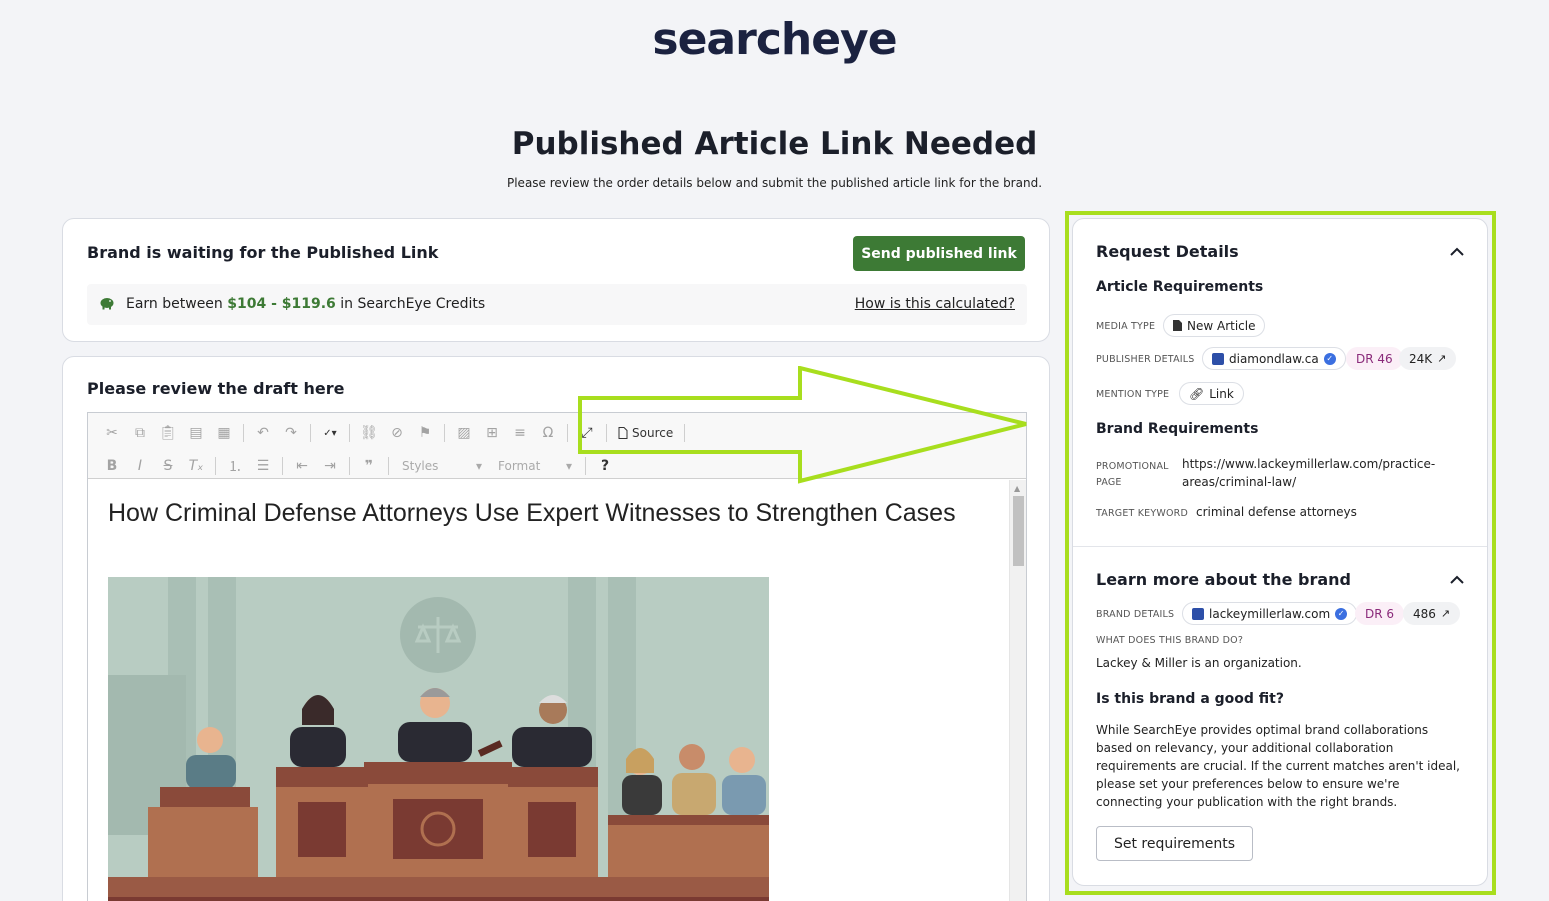 The width and height of the screenshot is (1549, 901). Describe the element at coordinates (291, 433) in the screenshot. I see `redo-icon: ↷` at that location.